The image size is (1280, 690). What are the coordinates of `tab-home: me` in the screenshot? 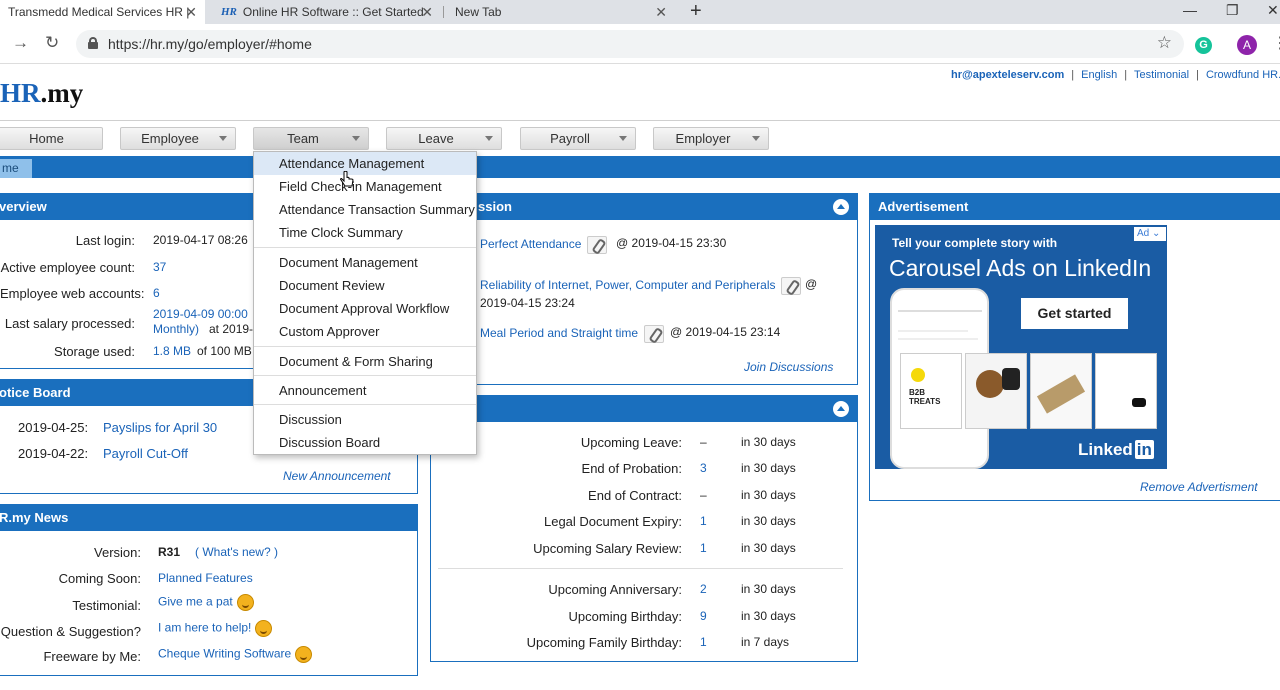 It's located at (16, 168).